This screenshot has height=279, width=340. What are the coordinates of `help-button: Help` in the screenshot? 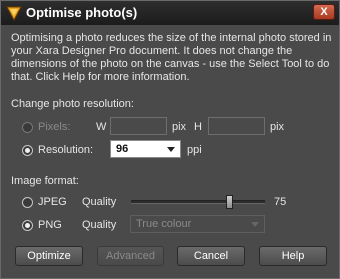 It's located at (293, 256).